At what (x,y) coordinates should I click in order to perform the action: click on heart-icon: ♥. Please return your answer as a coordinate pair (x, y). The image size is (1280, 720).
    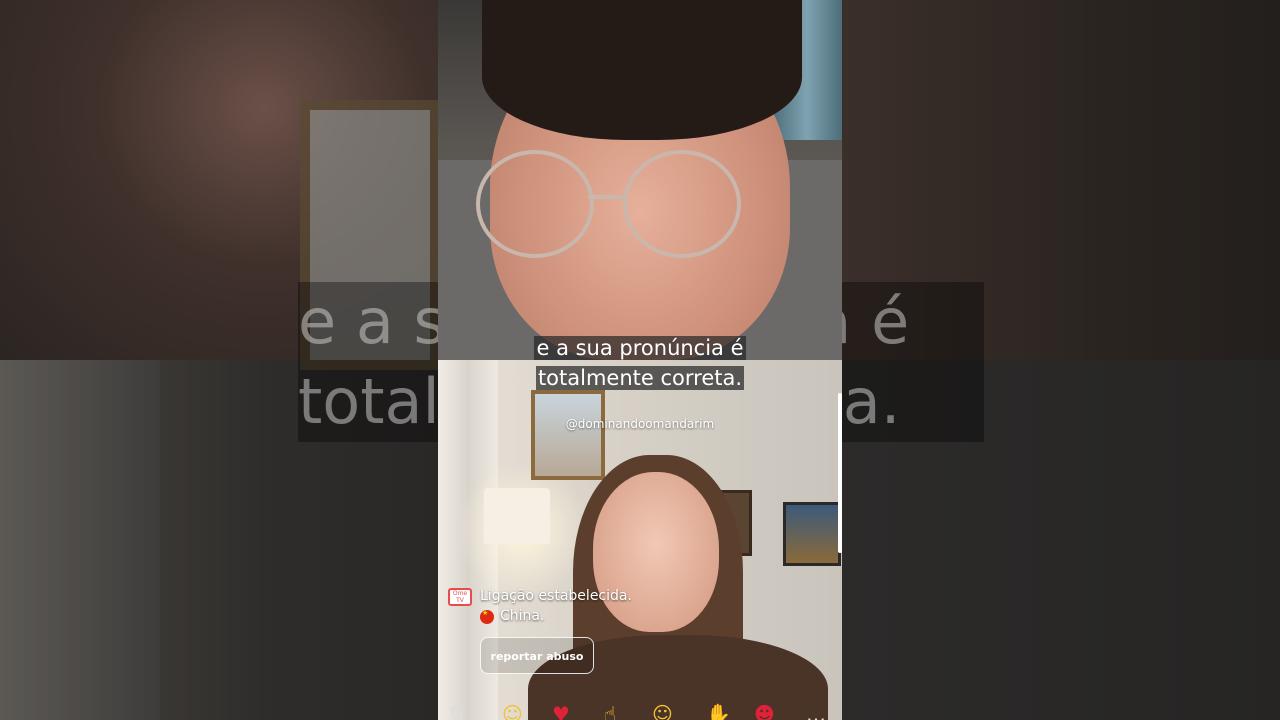
    Looking at the image, I should click on (561, 711).